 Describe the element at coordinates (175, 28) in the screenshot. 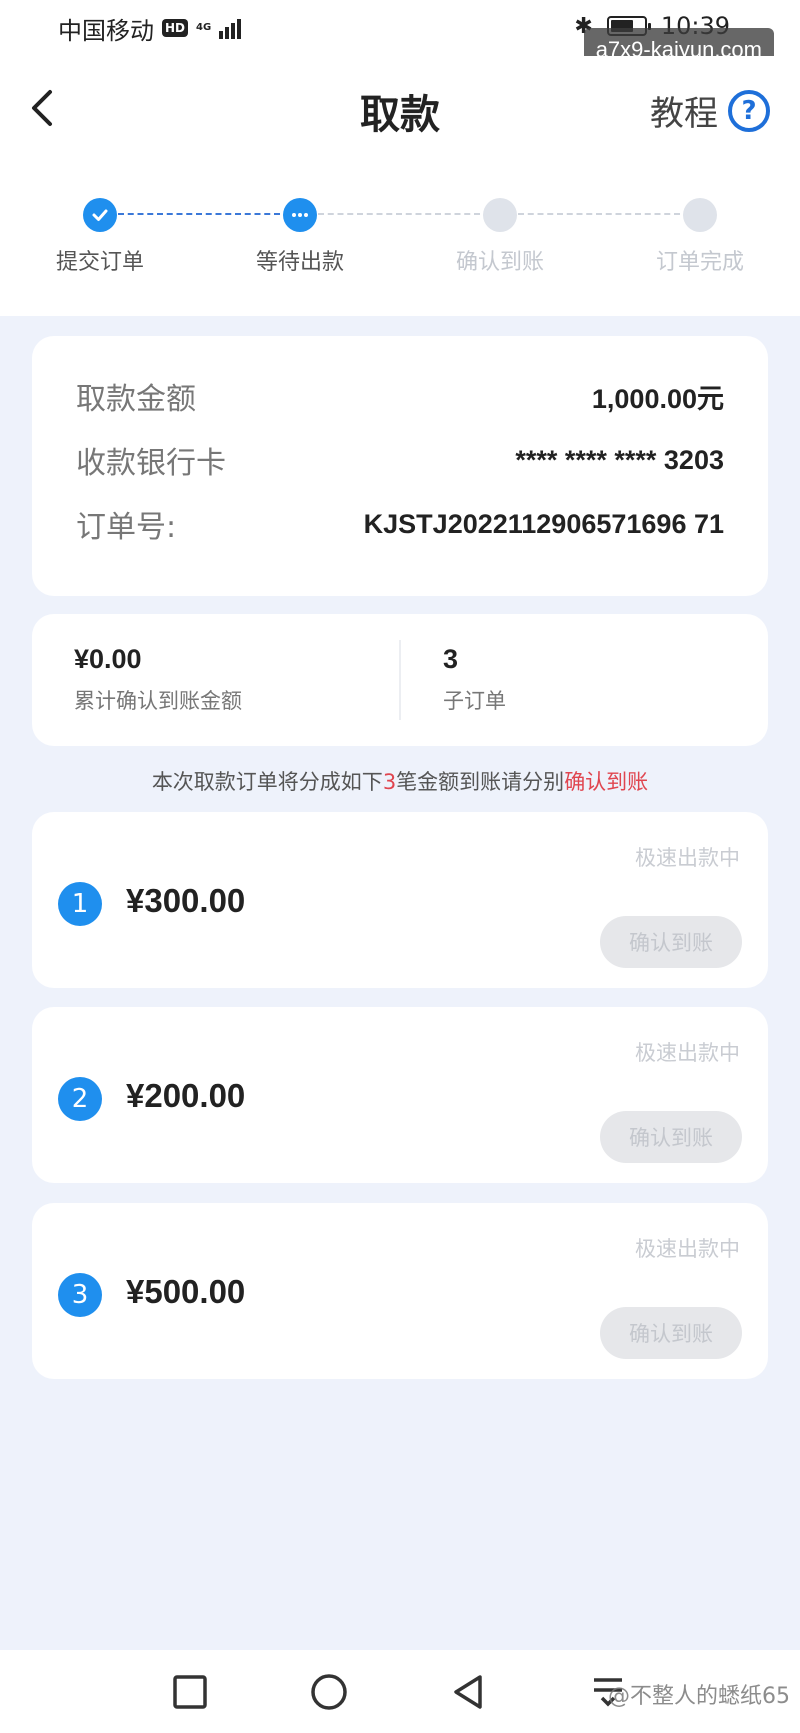

I see `hd-badge: HD` at that location.